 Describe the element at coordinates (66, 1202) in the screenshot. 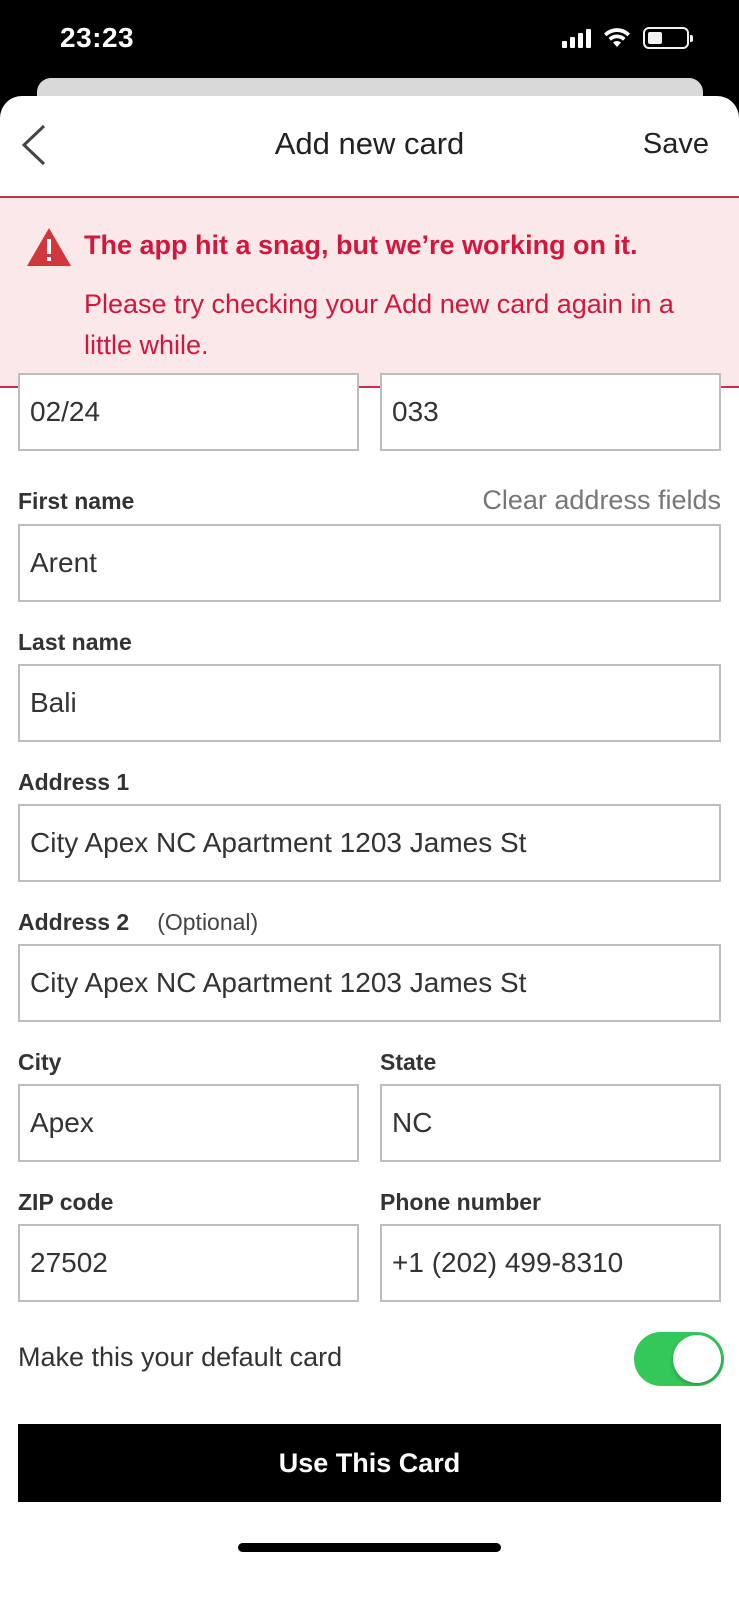

I see `zip-label: ZIP code` at that location.